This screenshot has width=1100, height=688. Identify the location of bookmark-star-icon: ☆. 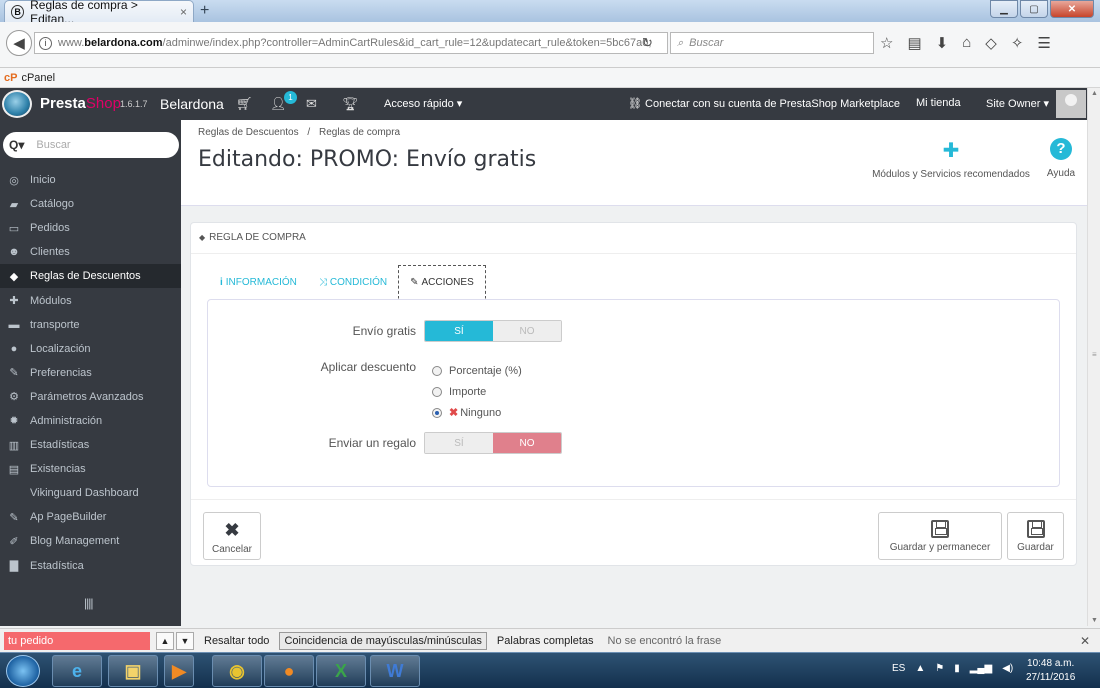
(886, 43).